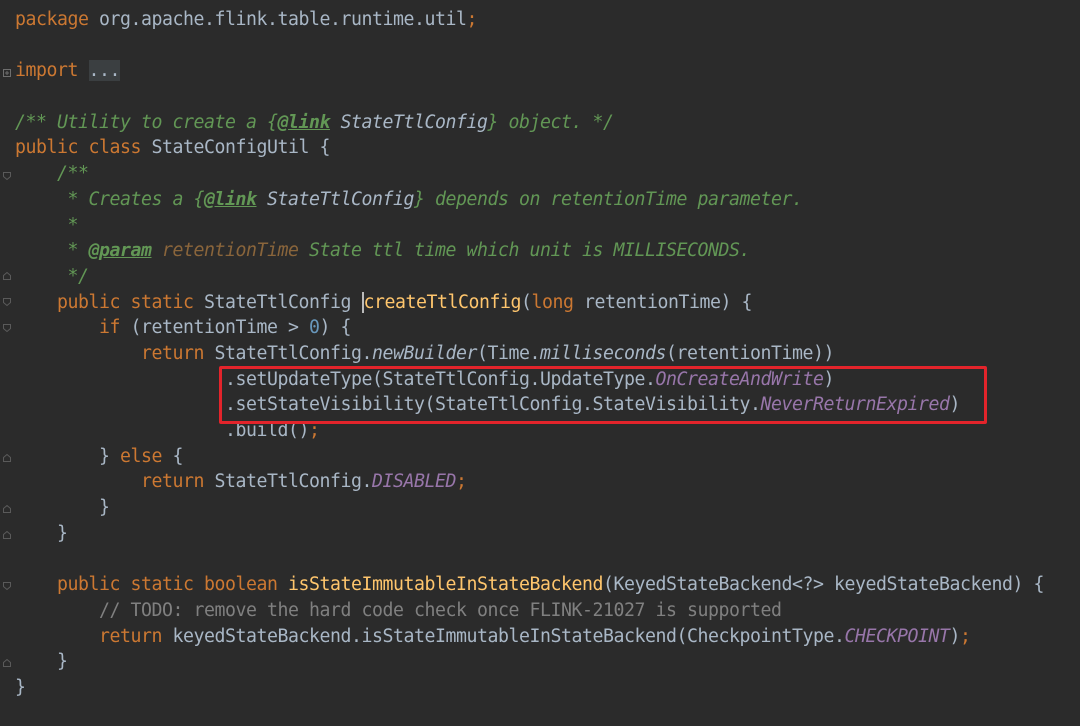 The image size is (1080, 726). Describe the element at coordinates (288, 353) in the screenshot. I see `code-token-plain: StateTtlConfig.` at that location.